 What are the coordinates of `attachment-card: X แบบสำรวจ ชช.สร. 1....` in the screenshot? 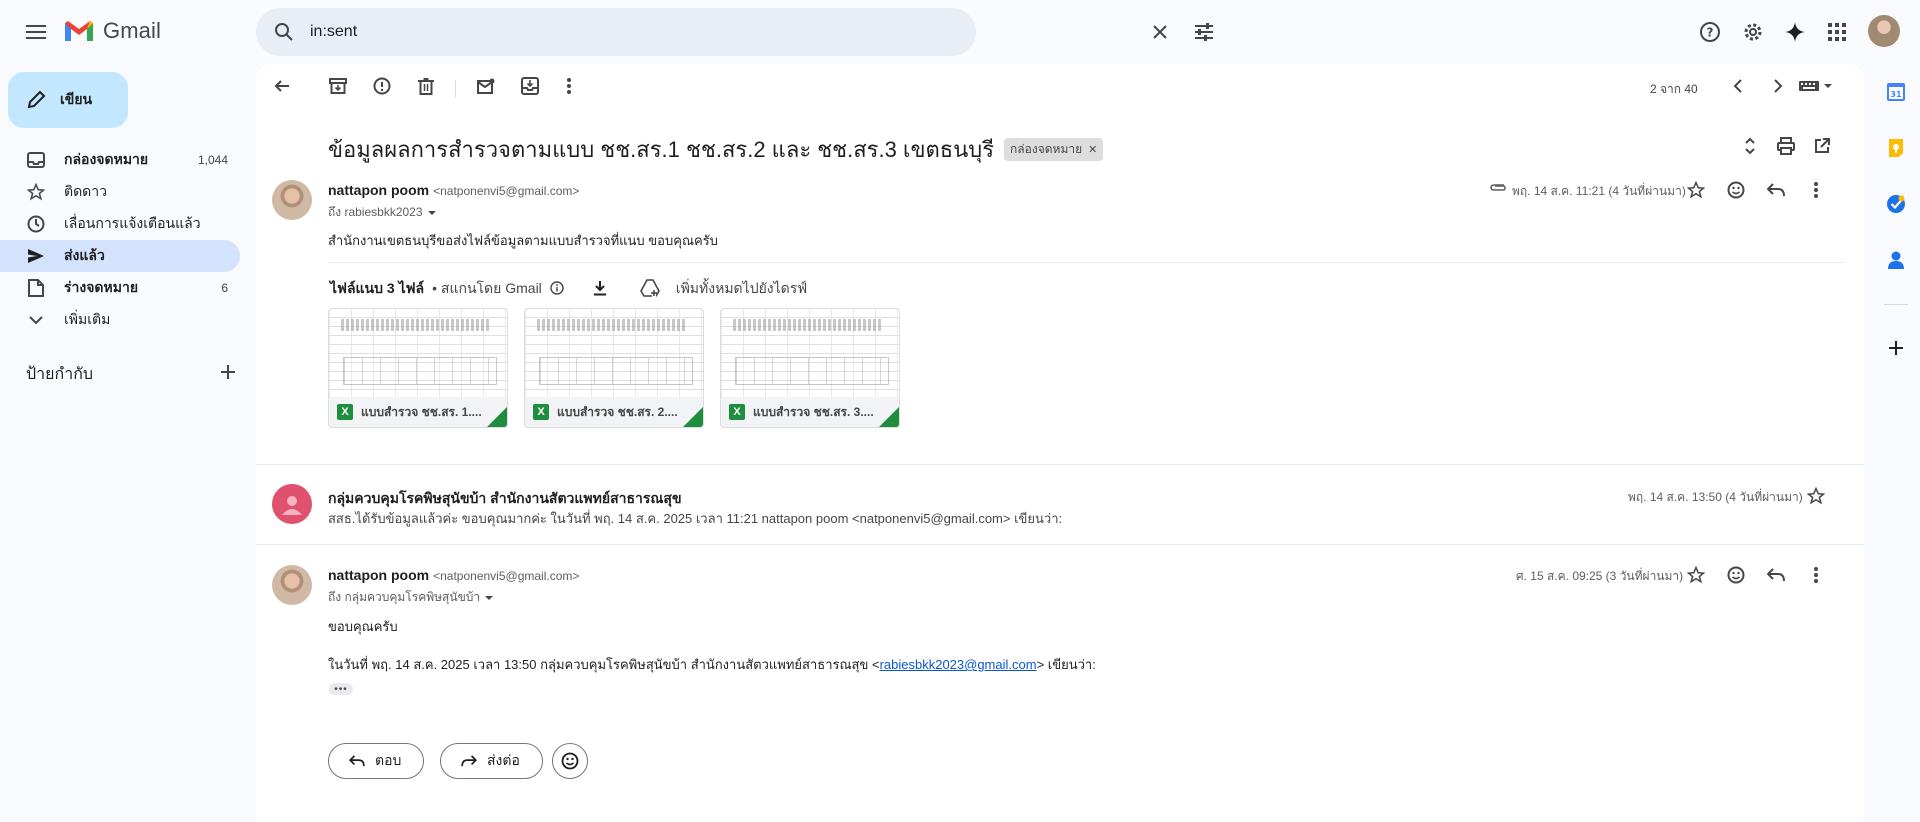 It's located at (418, 368).